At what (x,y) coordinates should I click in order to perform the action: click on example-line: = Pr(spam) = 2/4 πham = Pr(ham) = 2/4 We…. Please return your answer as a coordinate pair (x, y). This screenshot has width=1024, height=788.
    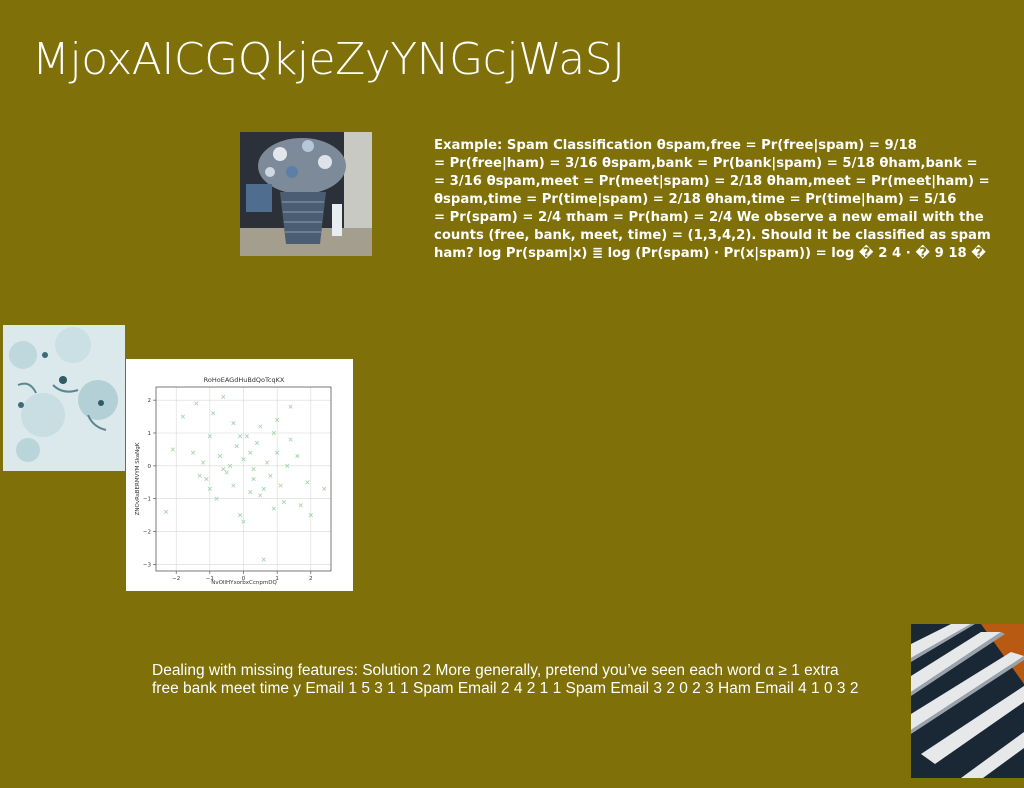
    Looking at the image, I should click on (709, 217).